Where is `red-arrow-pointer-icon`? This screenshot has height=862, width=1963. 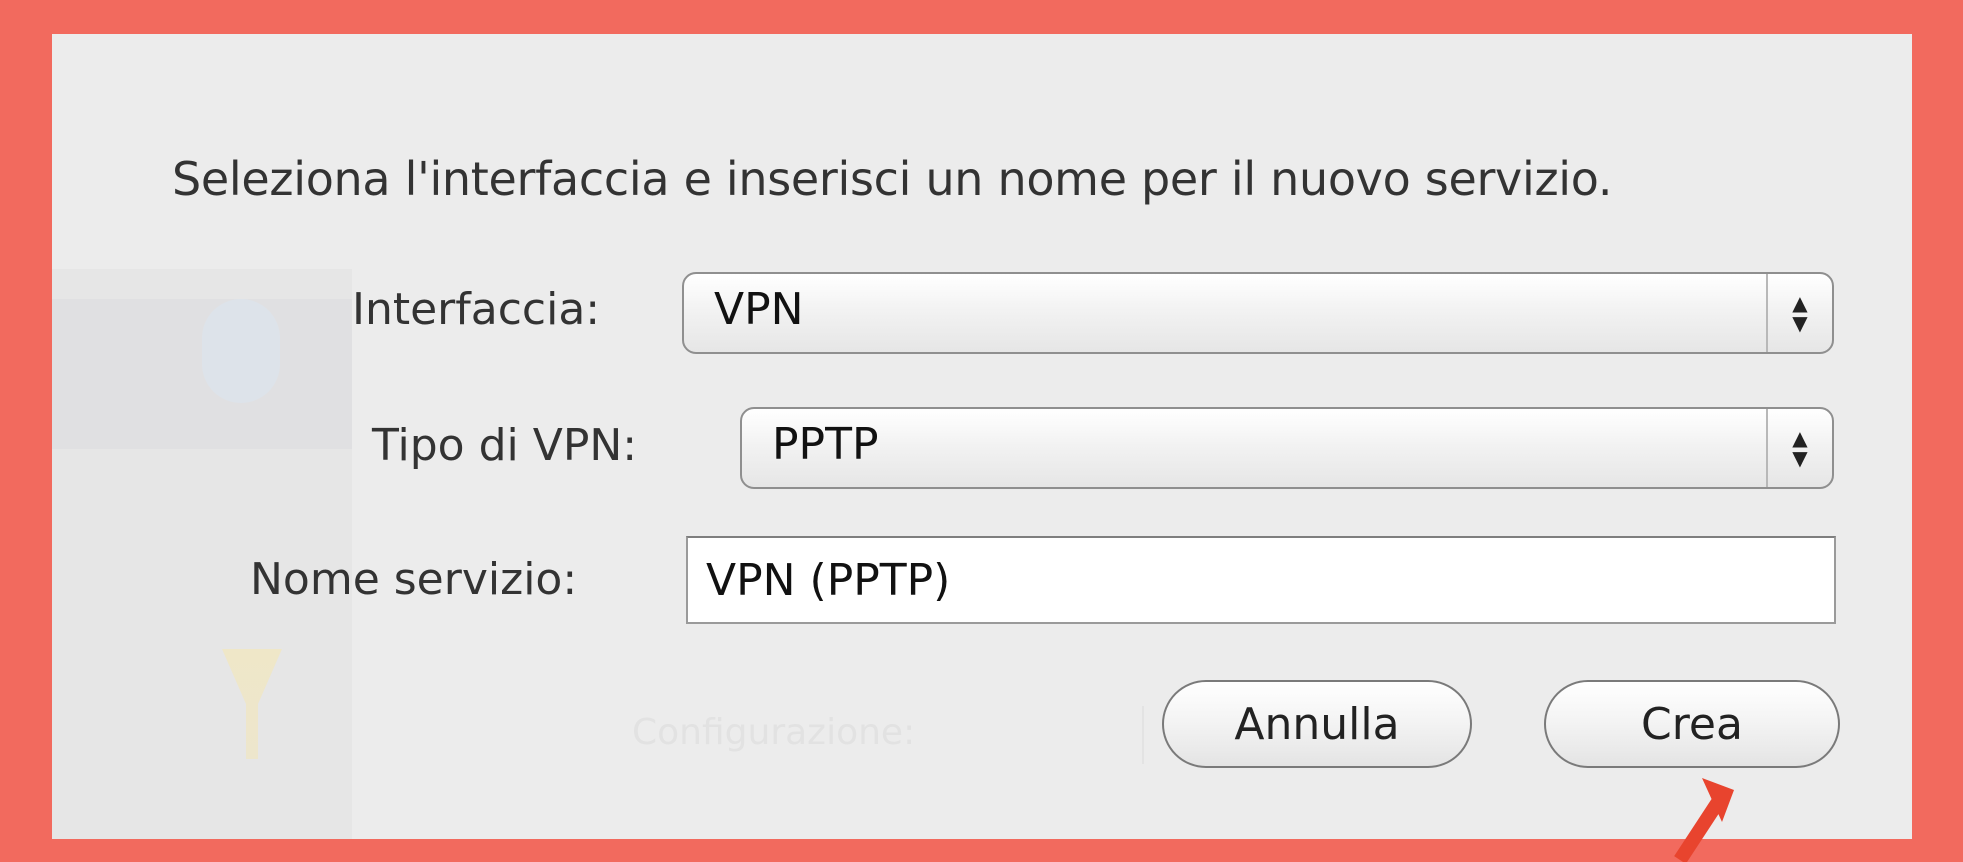 red-arrow-pointer-icon is located at coordinates (1704, 820).